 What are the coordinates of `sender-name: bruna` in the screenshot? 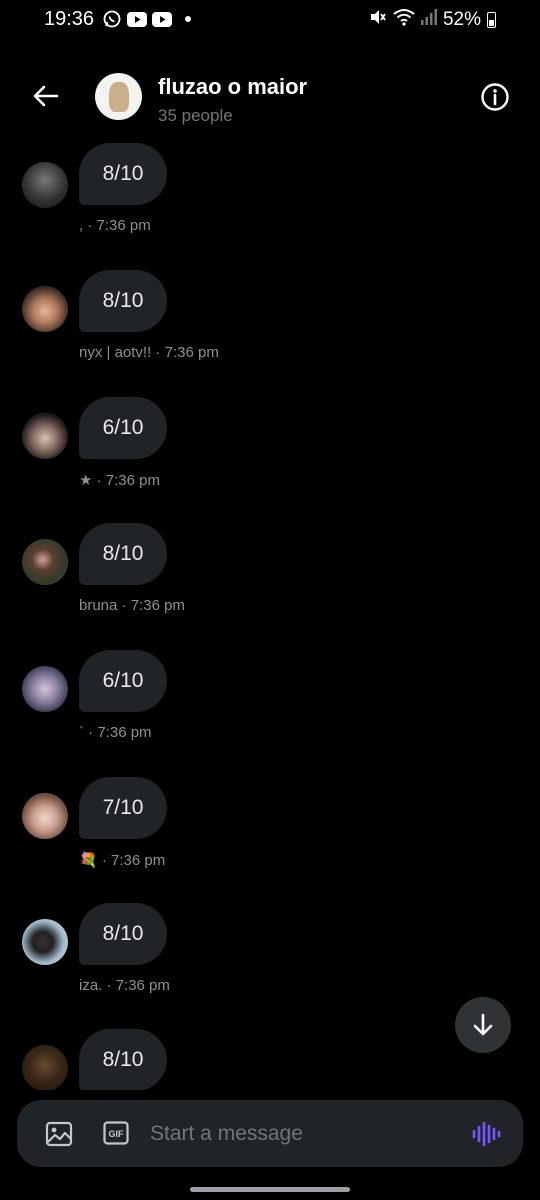 It's located at (98, 605).